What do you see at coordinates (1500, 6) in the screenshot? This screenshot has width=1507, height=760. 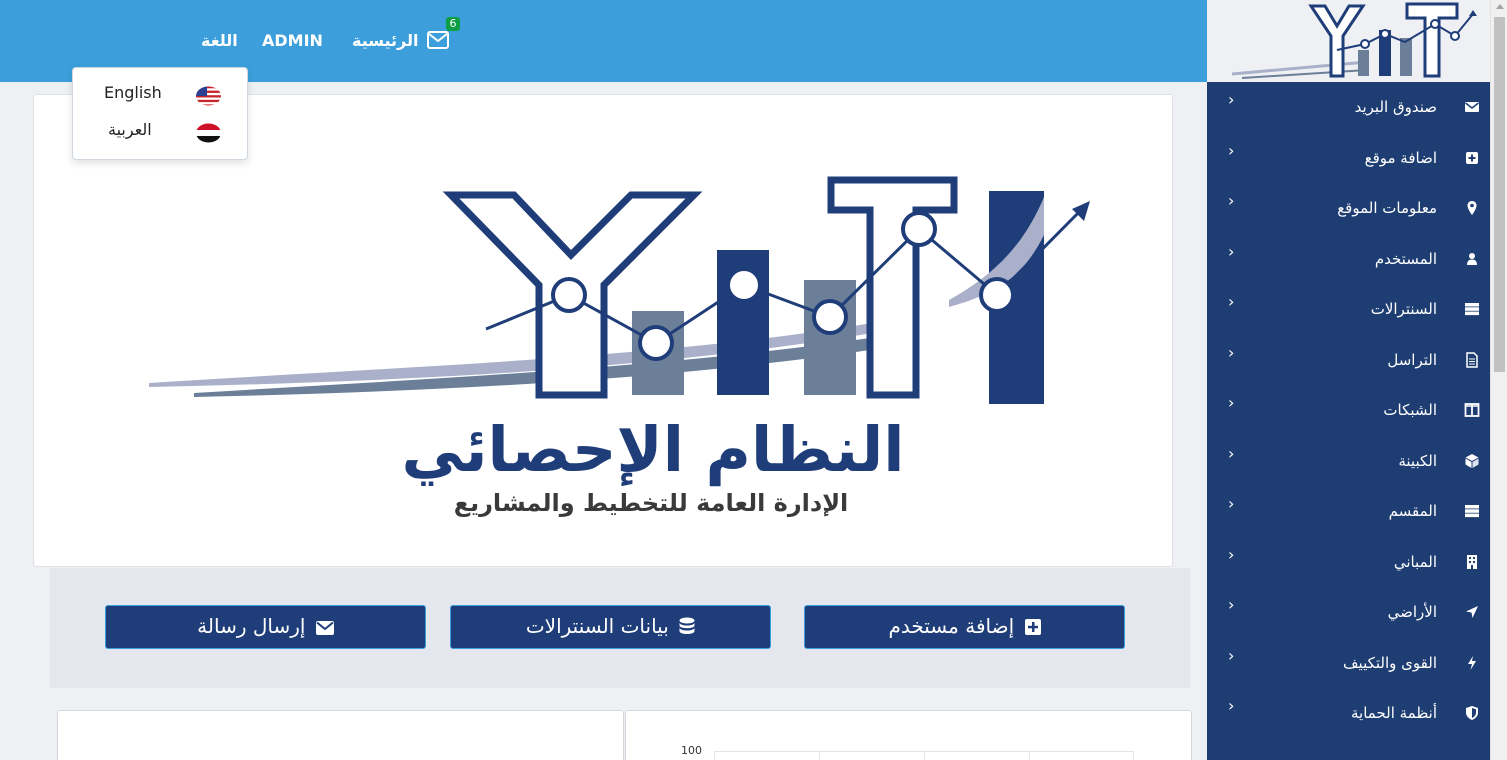 I see `scroll-up-arrow-icon` at bounding box center [1500, 6].